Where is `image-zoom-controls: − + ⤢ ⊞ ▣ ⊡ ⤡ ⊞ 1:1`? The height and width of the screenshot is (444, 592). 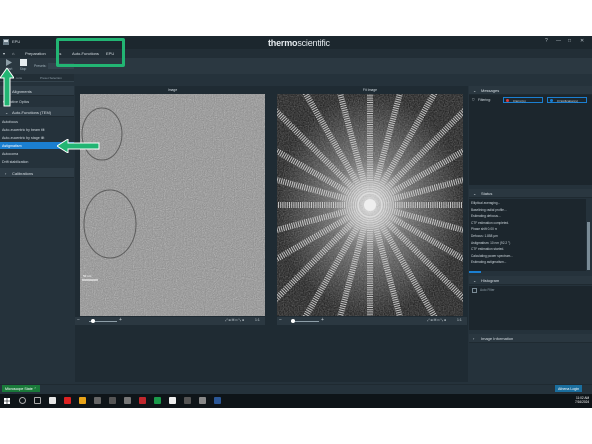
image-zoom-controls: − + ⤢ ⊞ ▣ ⊡ ⤡ ⊞ 1:1 is located at coordinates (170, 321).